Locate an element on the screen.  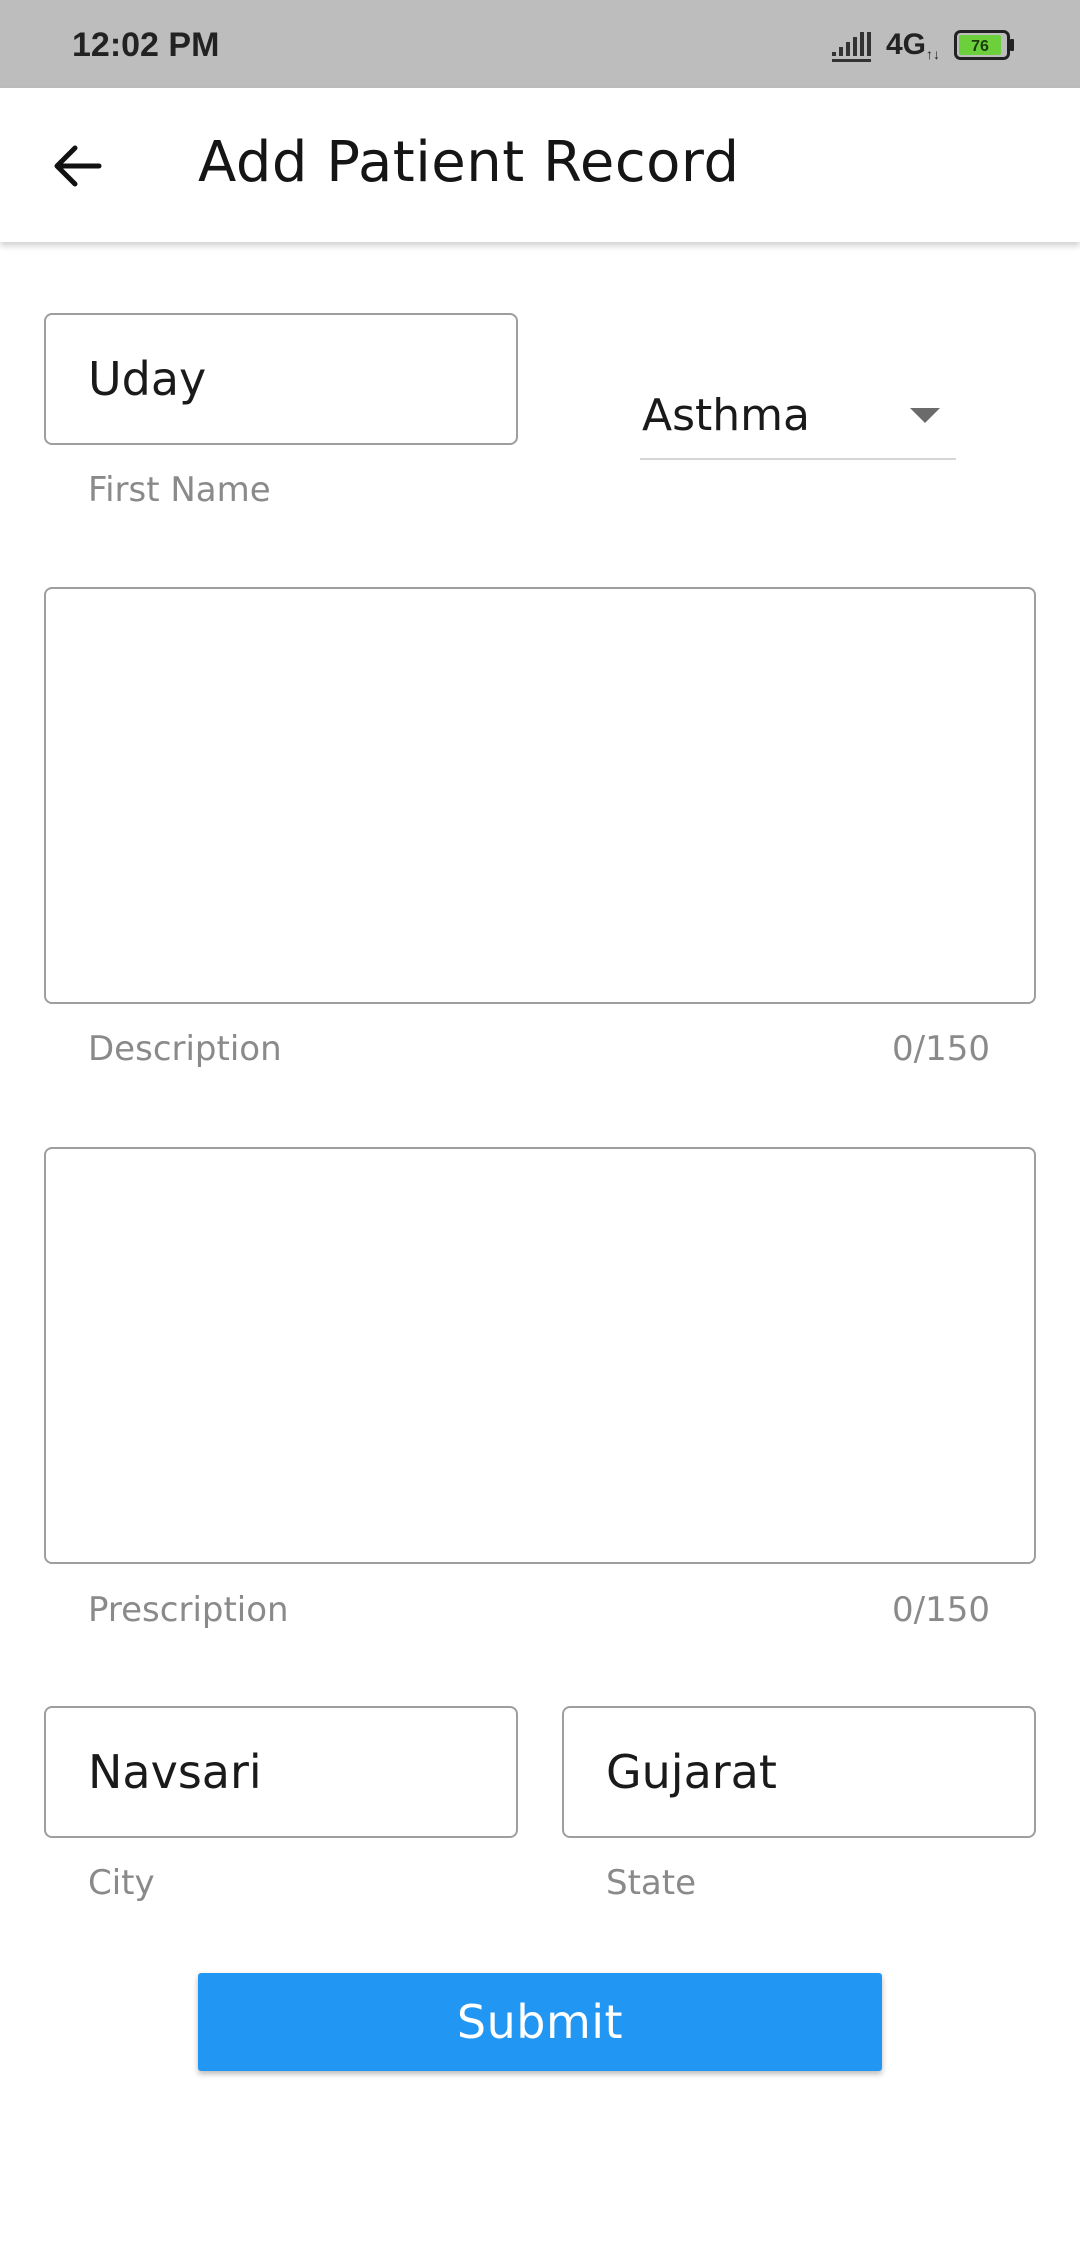
submit-button: Submit is located at coordinates (540, 2022).